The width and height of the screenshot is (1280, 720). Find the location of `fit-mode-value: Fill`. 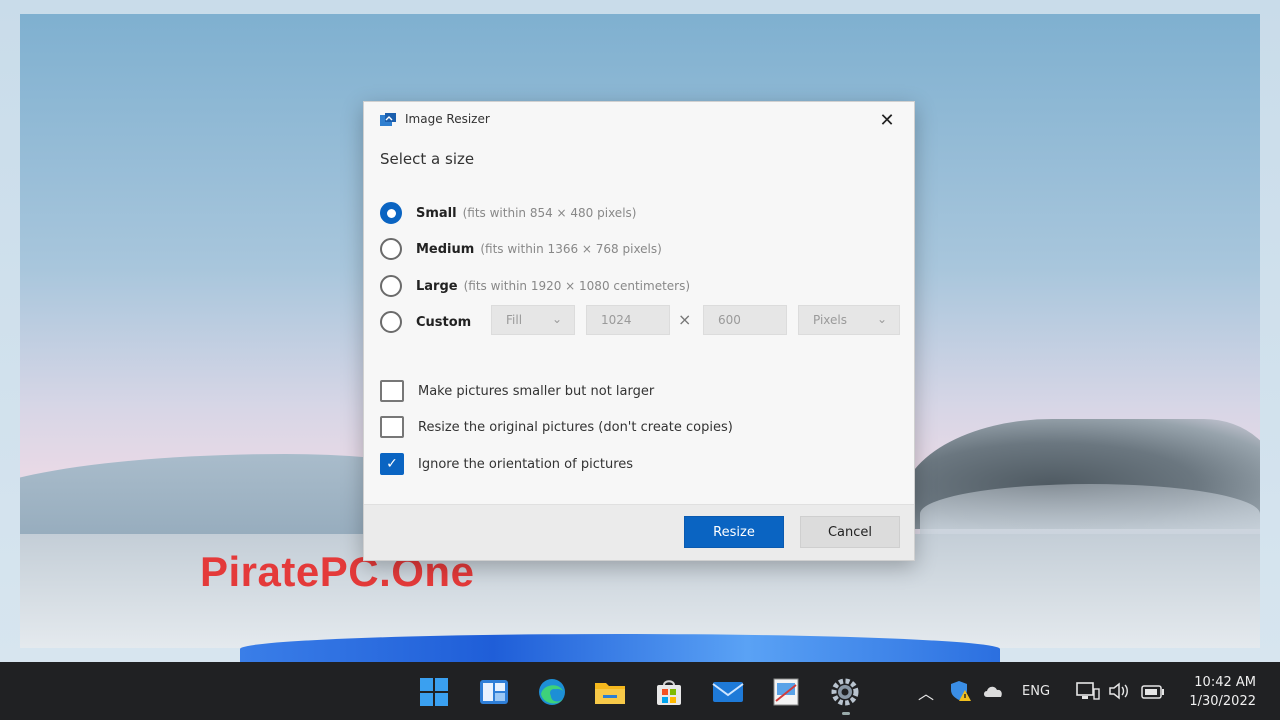

fit-mode-value: Fill is located at coordinates (514, 320).